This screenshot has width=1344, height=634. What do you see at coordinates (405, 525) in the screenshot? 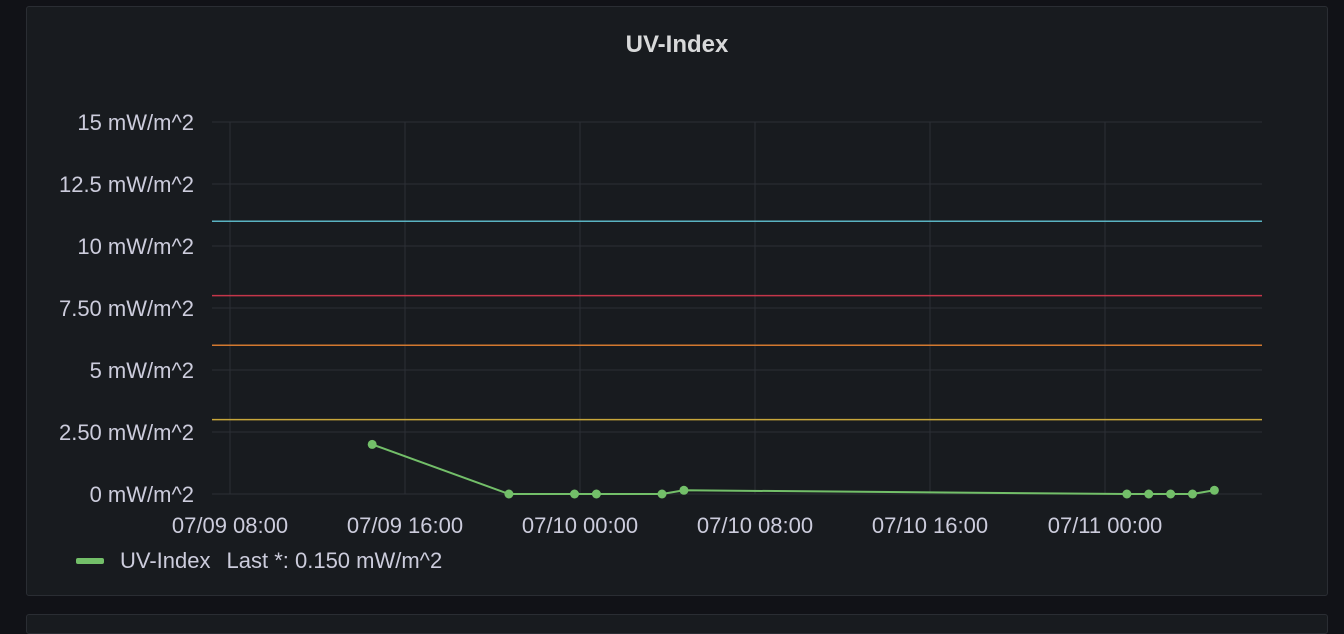
I see `x-tick-label: 07/09 16:00` at bounding box center [405, 525].